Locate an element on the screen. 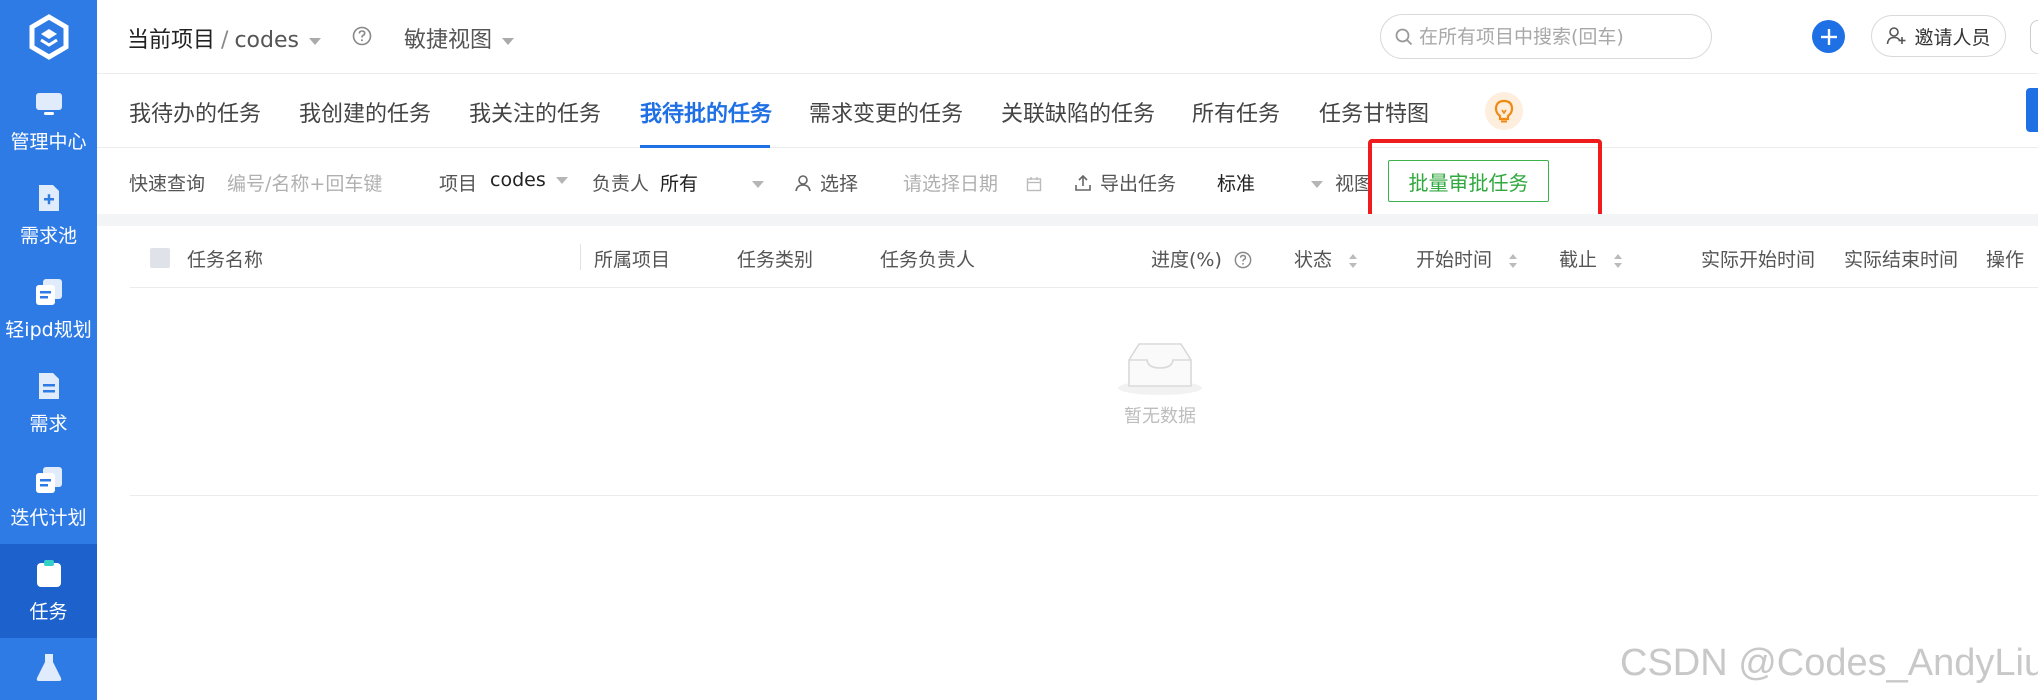  date-picker-placeholder: 请选择日期 is located at coordinates (951, 184).